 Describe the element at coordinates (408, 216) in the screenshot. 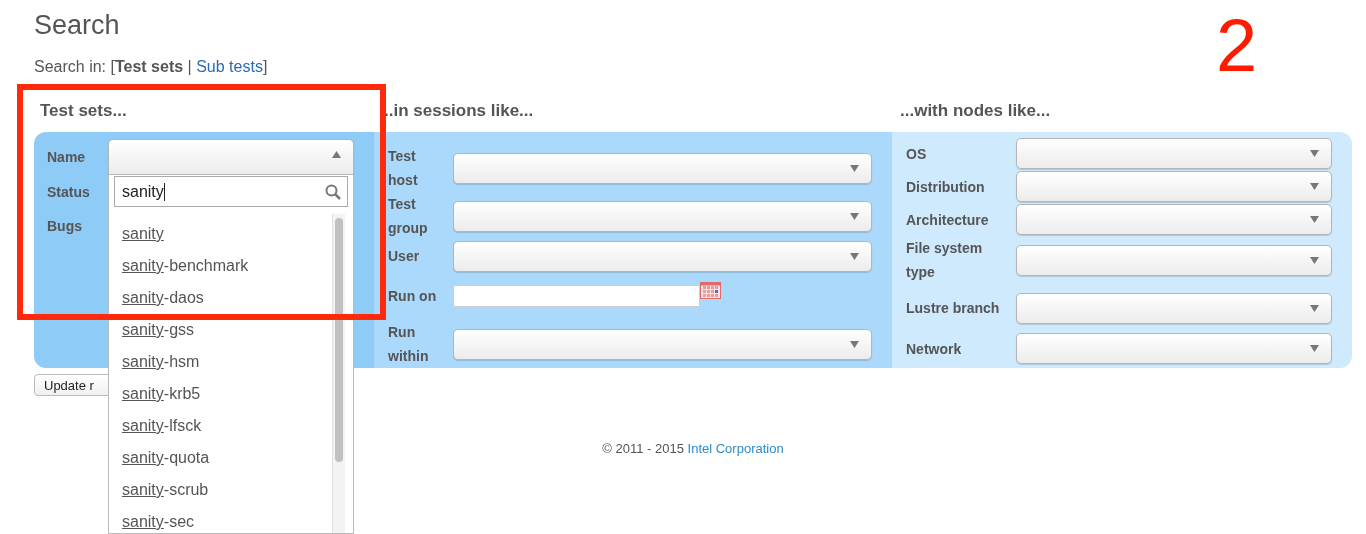

I see `field-label: Test group` at that location.